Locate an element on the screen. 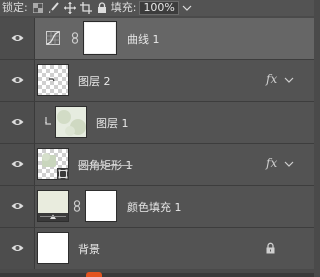 This screenshot has width=320, height=277. fill-label: 填充: is located at coordinates (123, 7).